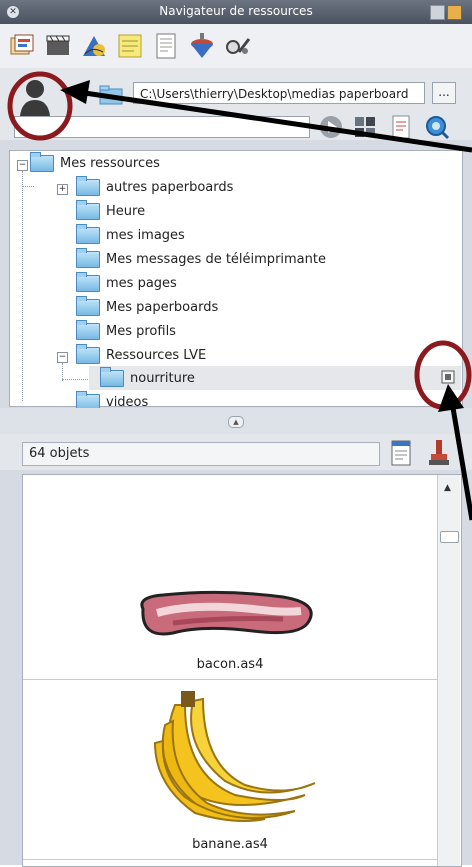  Describe the element at coordinates (141, 283) in the screenshot. I see `tree-node-label: mes pages` at that location.